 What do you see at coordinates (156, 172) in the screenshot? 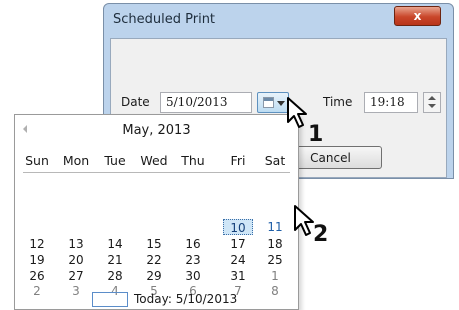
I see `calendar-divider` at bounding box center [156, 172].